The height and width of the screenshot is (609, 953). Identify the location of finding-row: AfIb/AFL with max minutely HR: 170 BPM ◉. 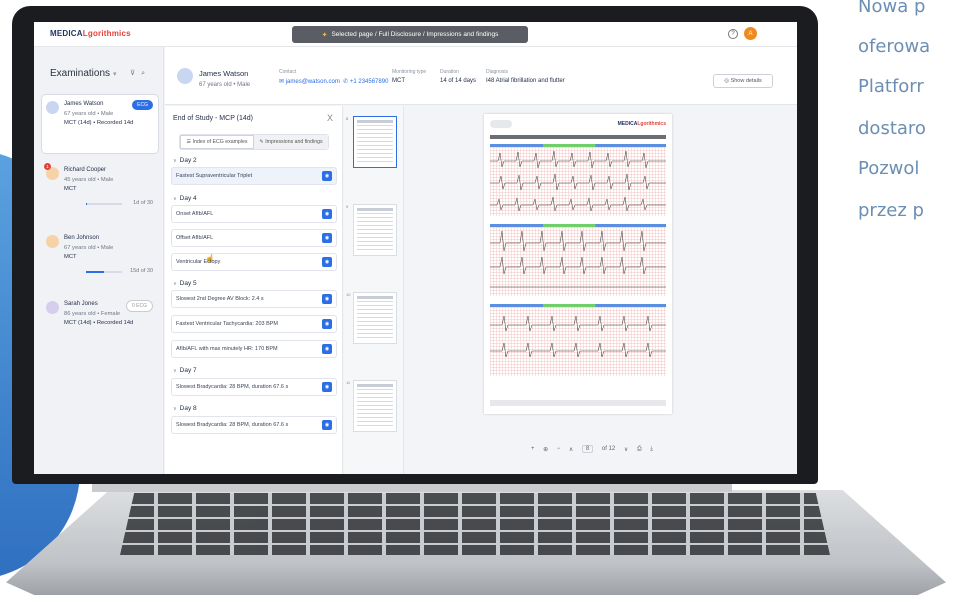
(254, 349).